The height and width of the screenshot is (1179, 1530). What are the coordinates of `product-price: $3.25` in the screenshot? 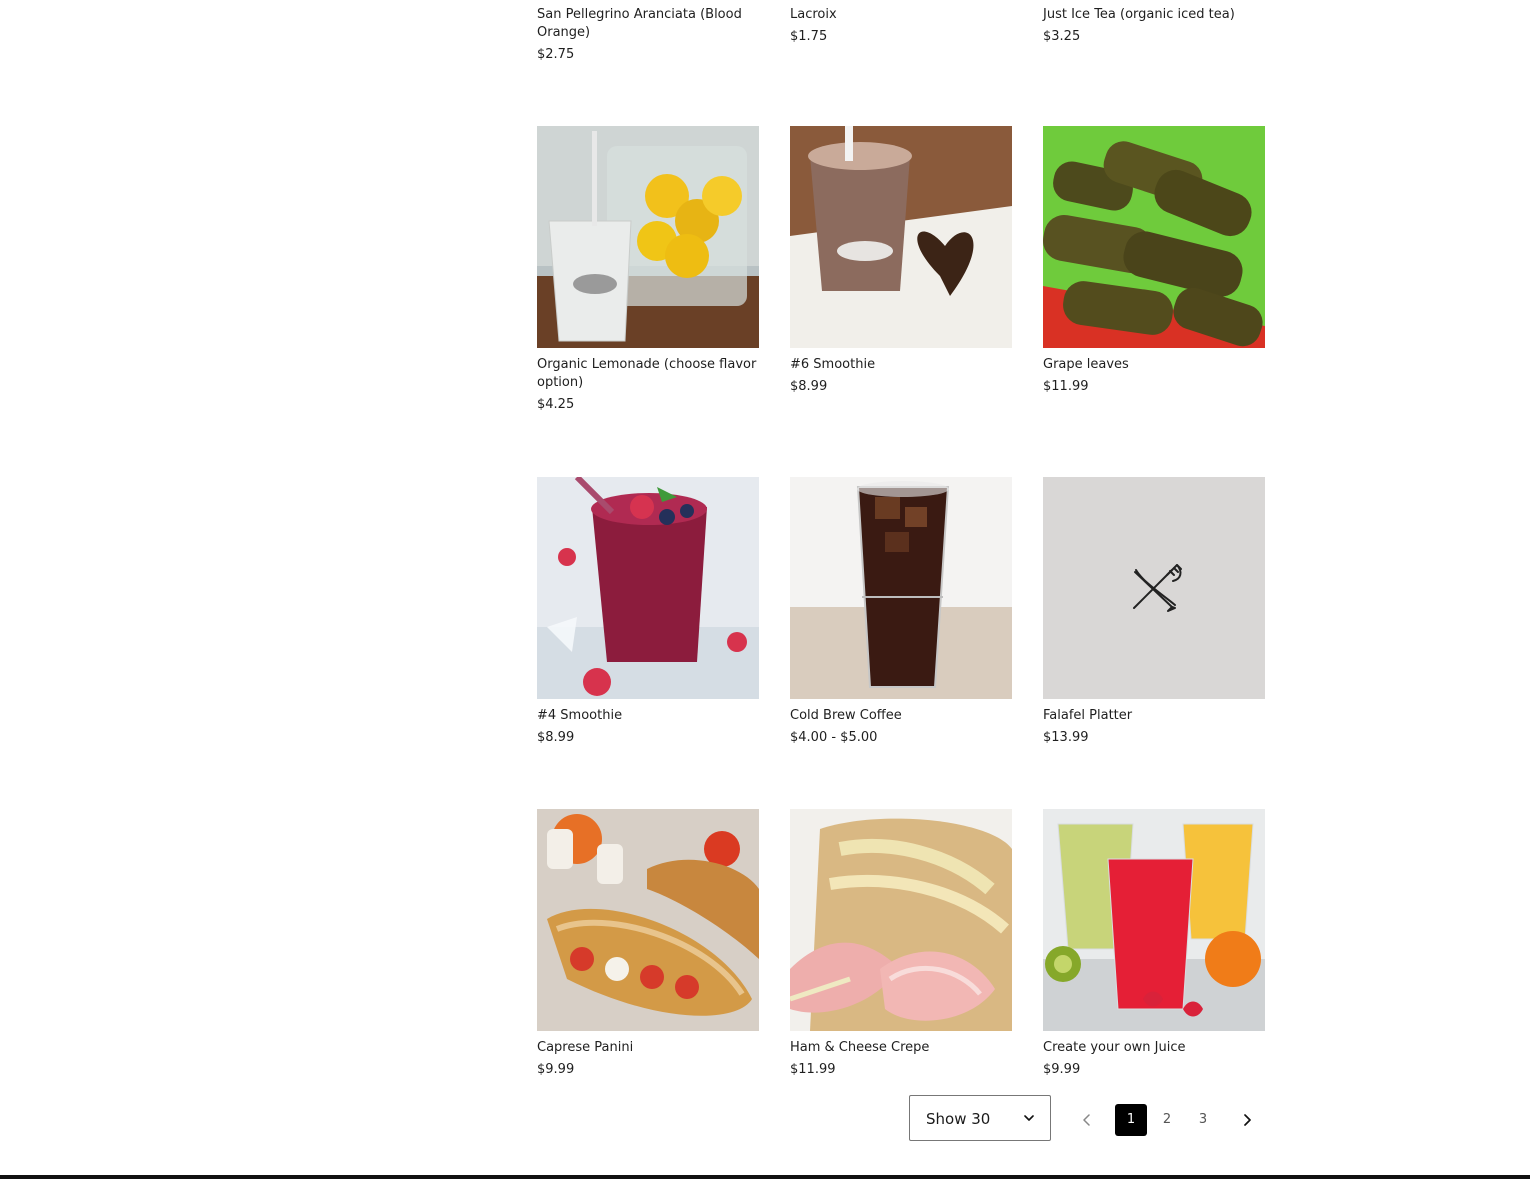 It's located at (1062, 36).